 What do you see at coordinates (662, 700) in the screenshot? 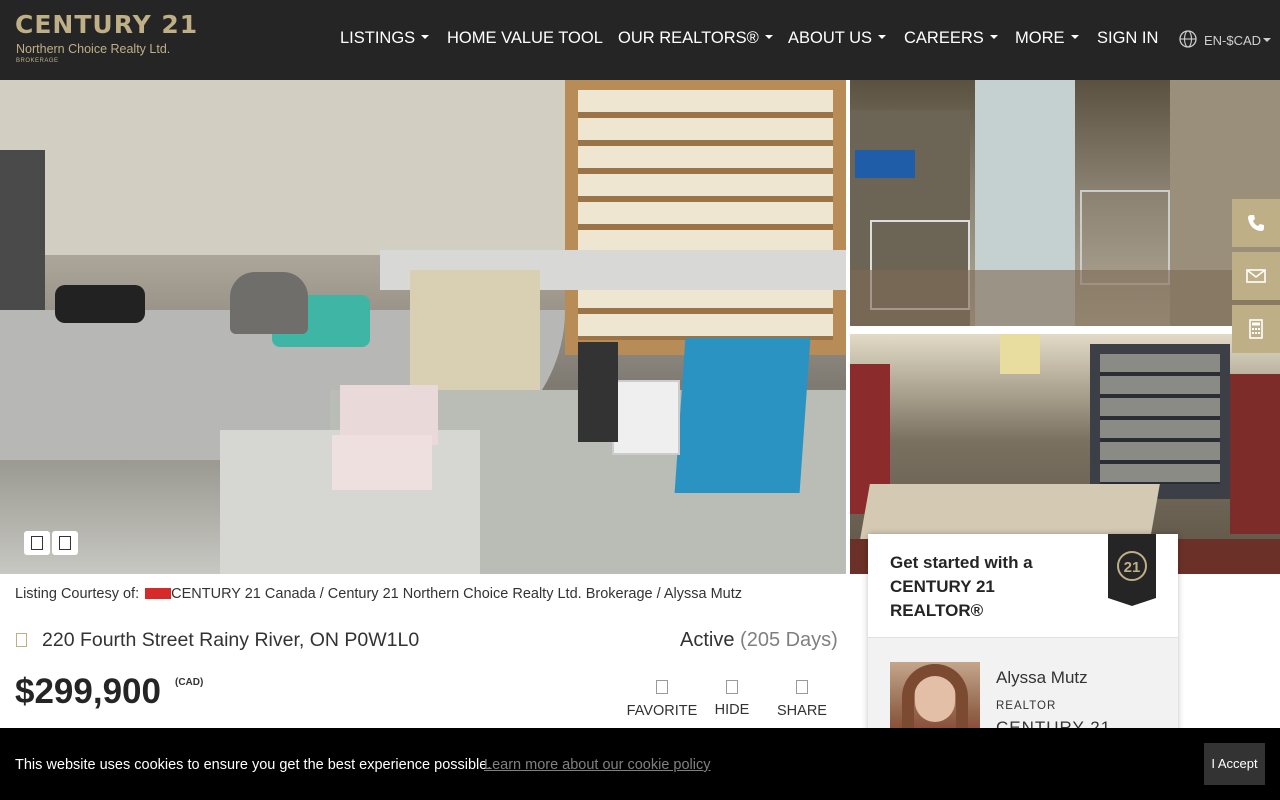
I see `favorite-button: FAVORITE` at bounding box center [662, 700].